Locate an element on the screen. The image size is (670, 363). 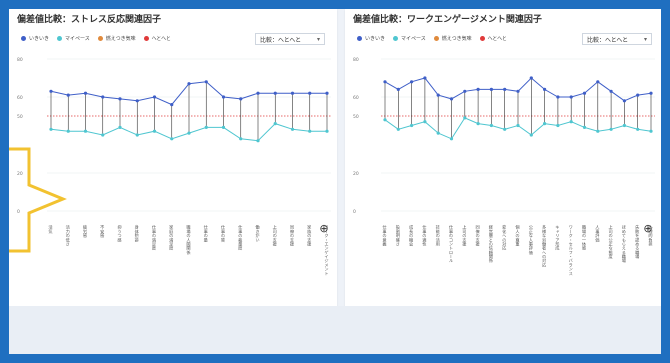
x-tick-label: 上司の公正な態度 is located at coordinates (611, 242).